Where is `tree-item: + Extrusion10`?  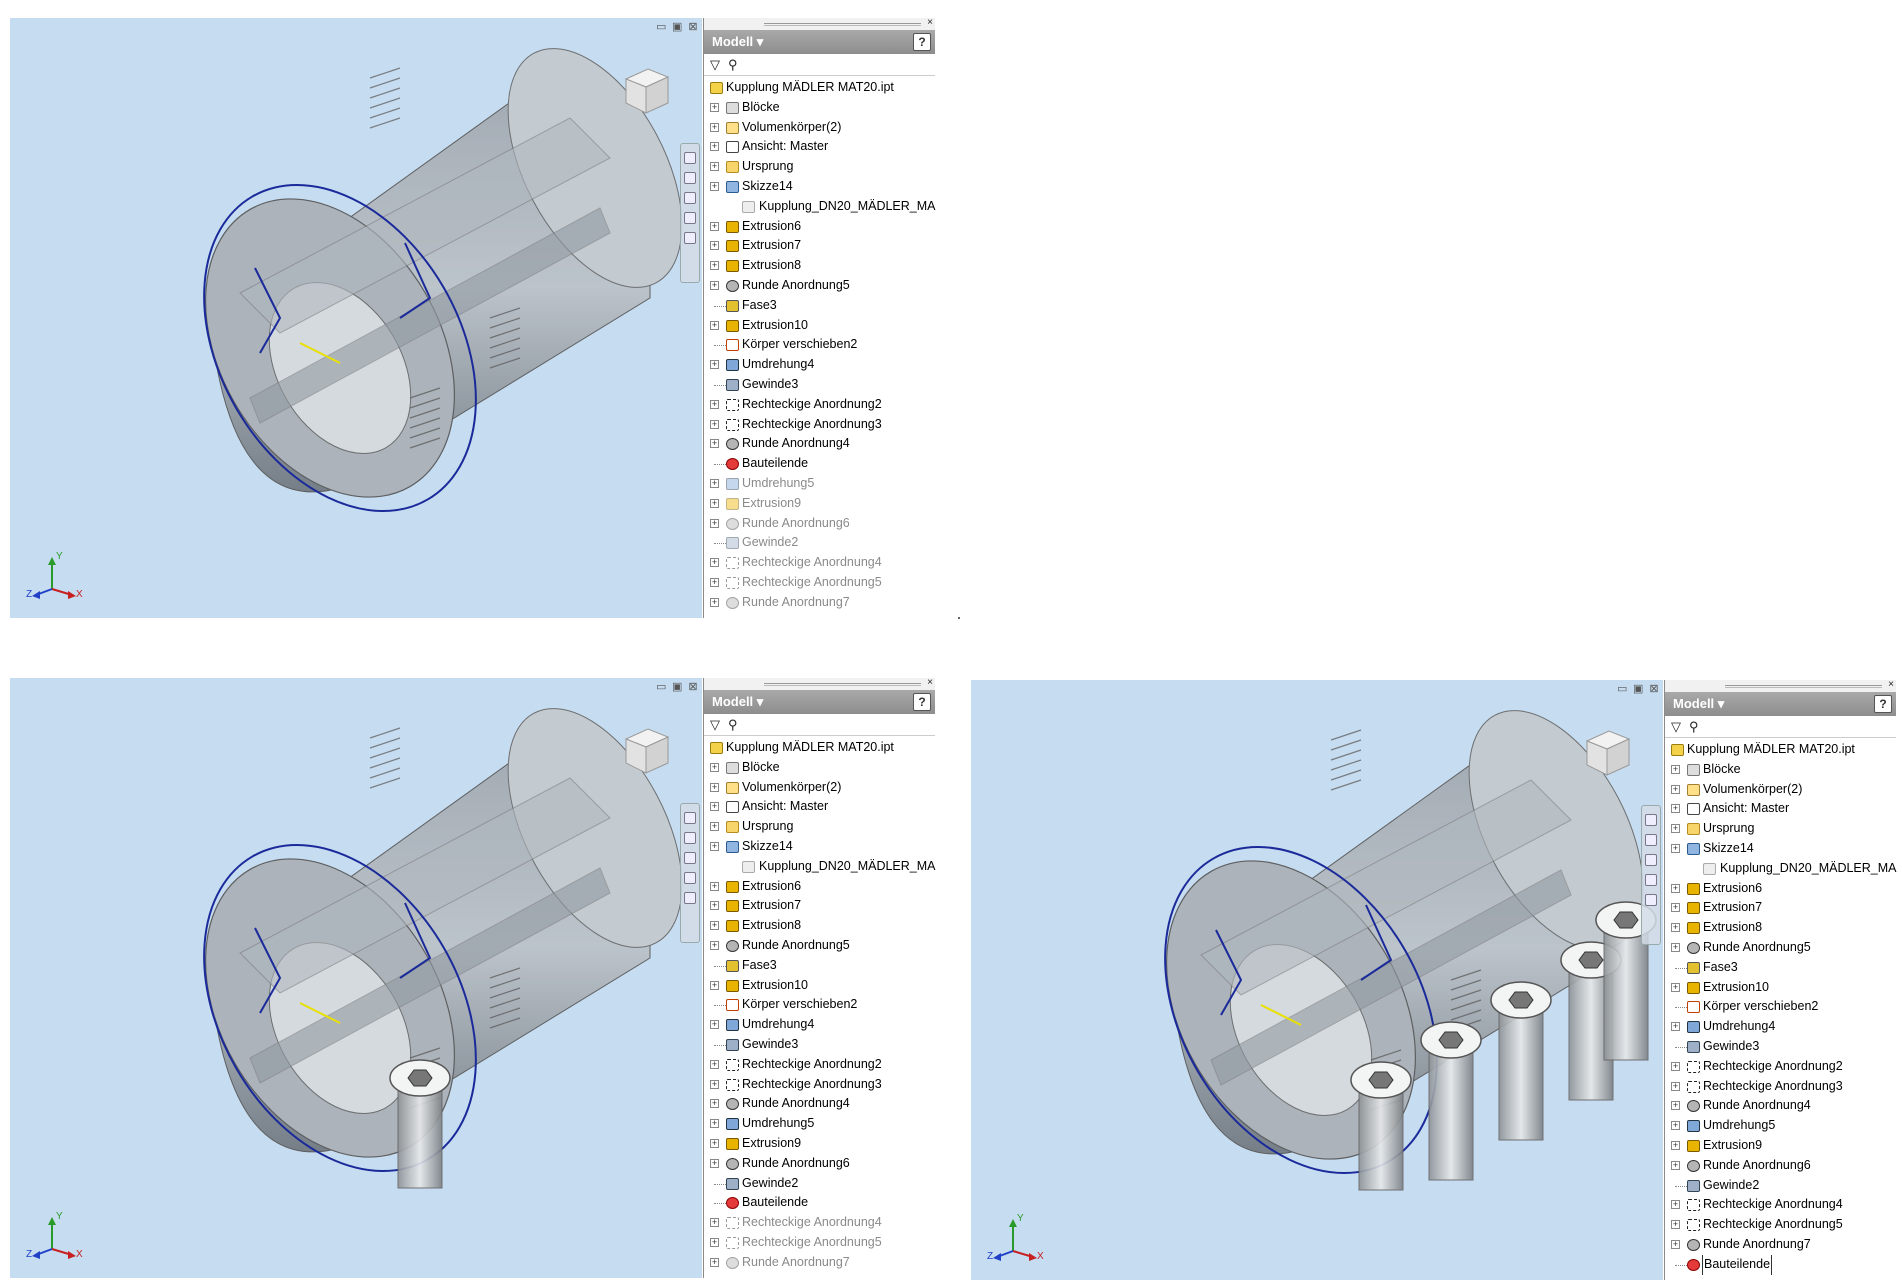
tree-item: + Extrusion10 is located at coordinates (1781, 988).